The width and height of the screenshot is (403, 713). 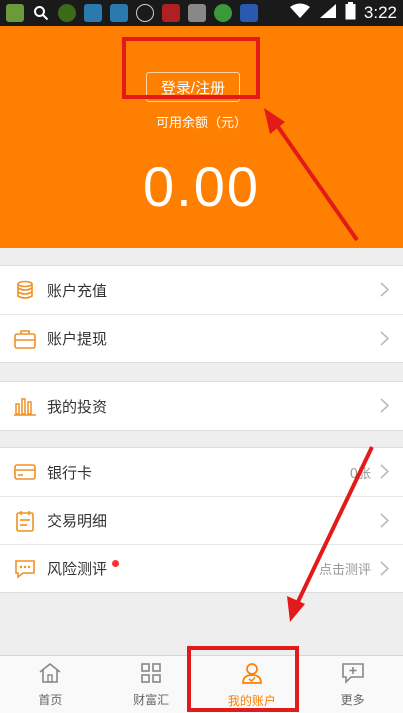 What do you see at coordinates (311, 175) in the screenshot?
I see `annotation-arrow-up` at bounding box center [311, 175].